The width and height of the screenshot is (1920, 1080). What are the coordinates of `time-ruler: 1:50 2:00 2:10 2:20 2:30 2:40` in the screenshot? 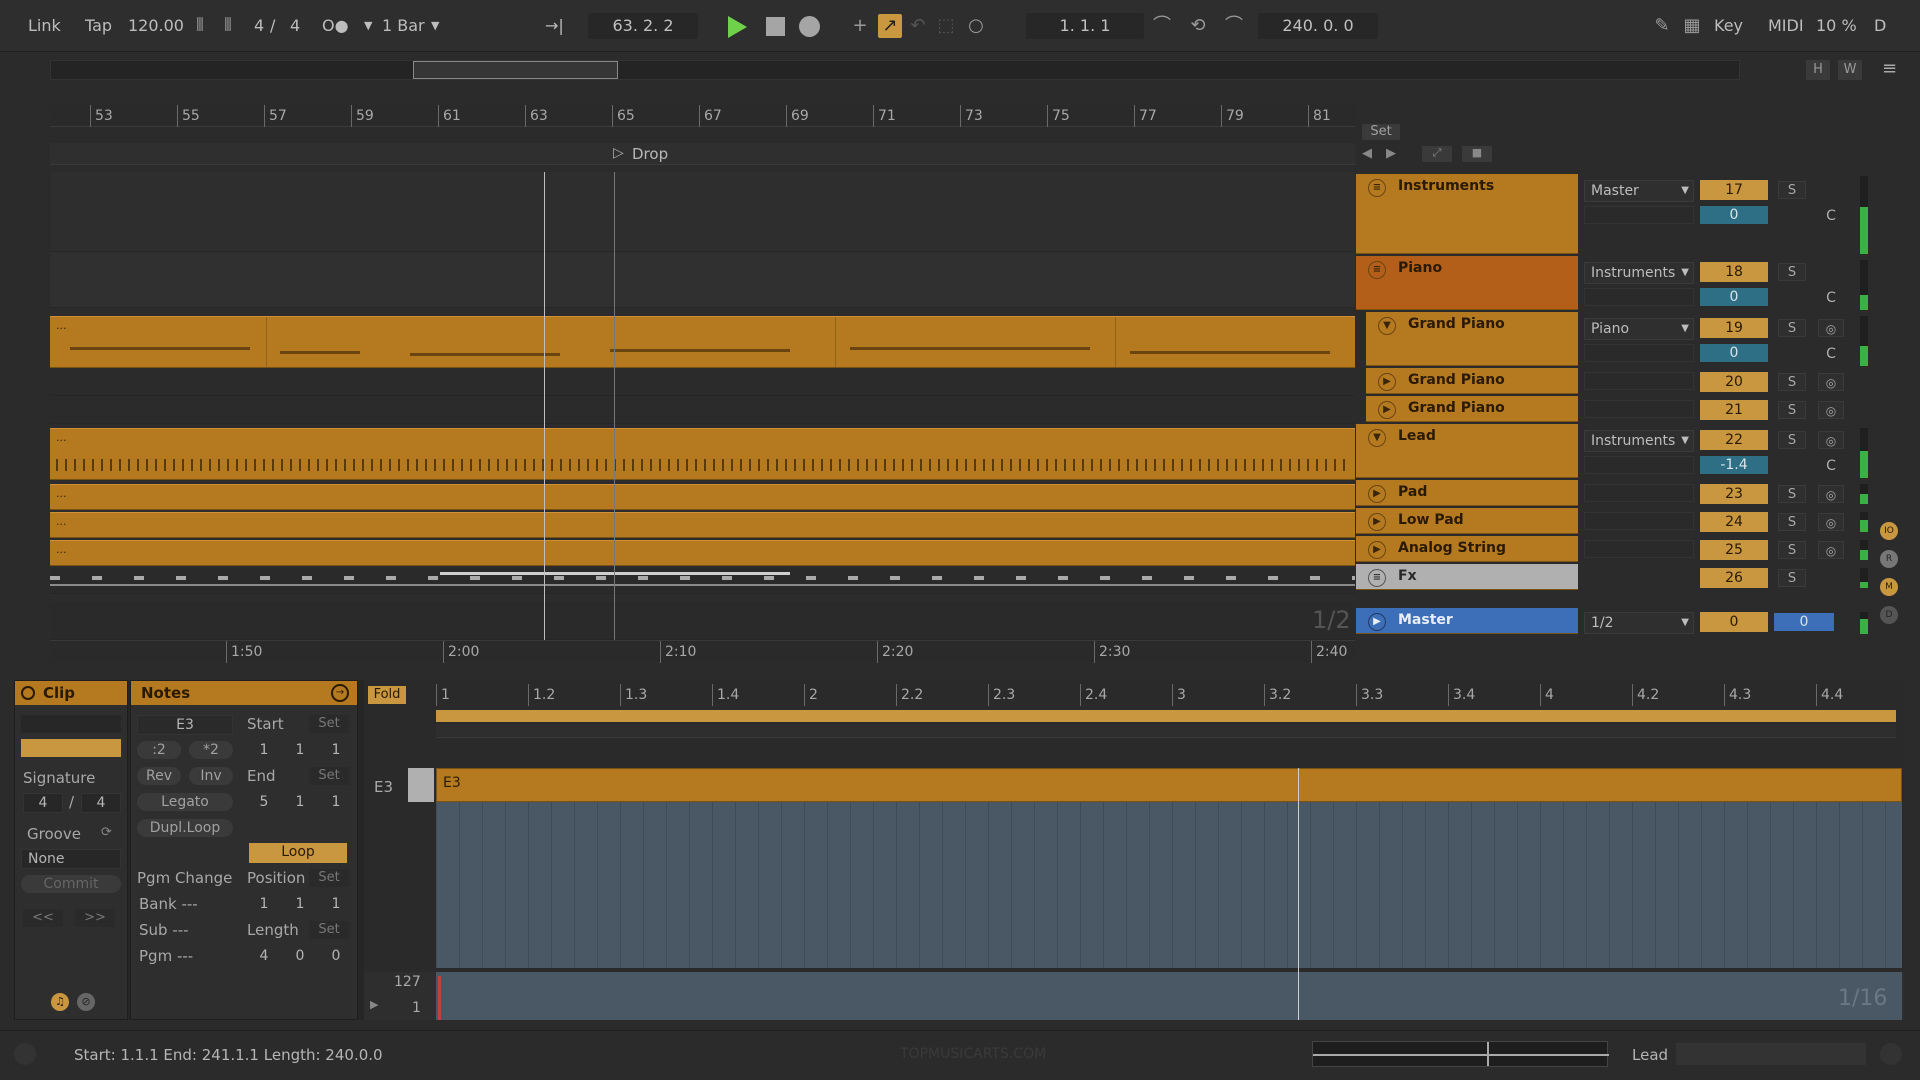 It's located at (702, 651).